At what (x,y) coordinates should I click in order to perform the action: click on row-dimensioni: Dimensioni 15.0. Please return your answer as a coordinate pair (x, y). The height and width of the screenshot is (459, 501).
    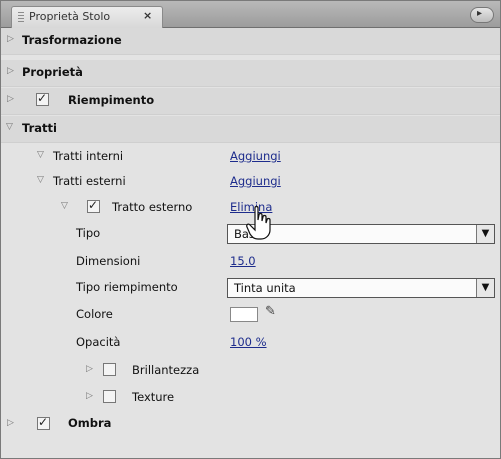
    Looking at the image, I should click on (250, 260).